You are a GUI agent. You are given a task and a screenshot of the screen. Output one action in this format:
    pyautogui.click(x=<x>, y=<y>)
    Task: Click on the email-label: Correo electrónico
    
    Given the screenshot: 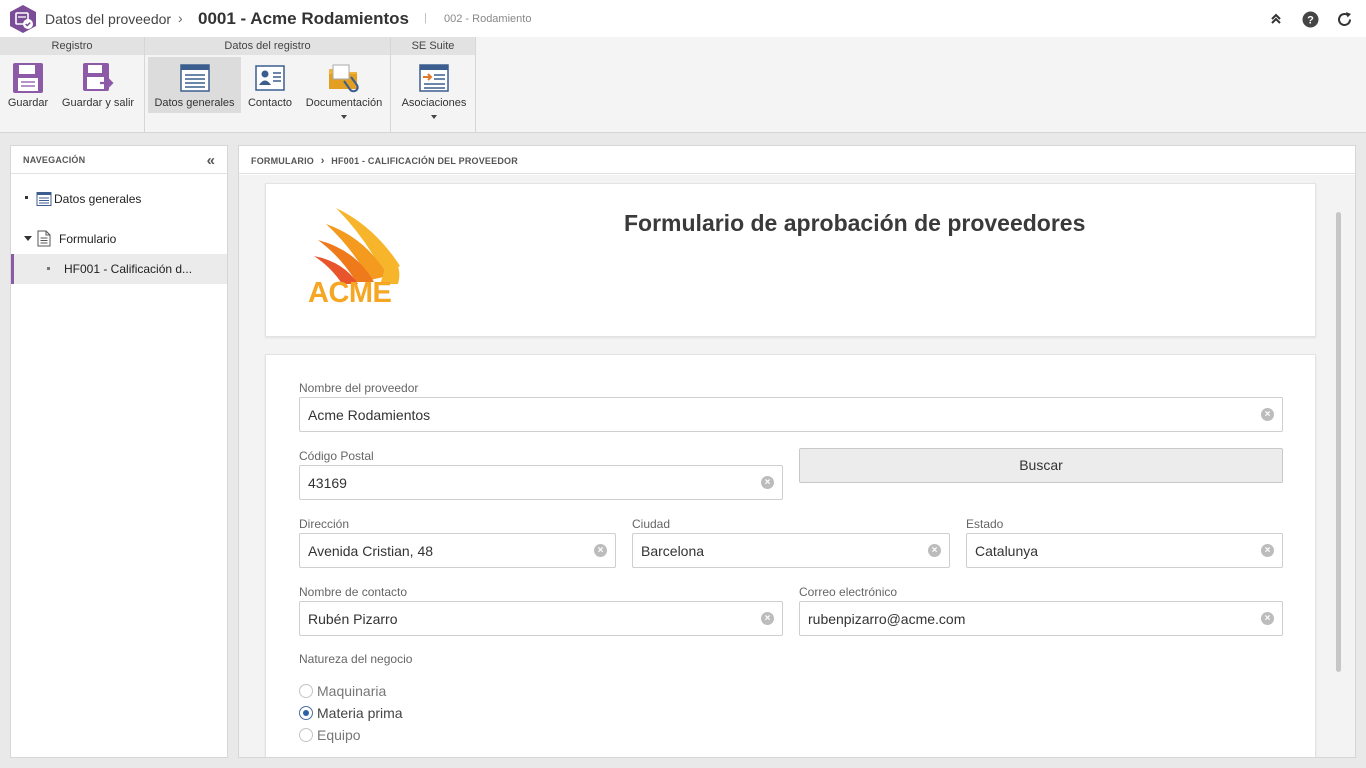 What is the action you would take?
    pyautogui.click(x=848, y=592)
    